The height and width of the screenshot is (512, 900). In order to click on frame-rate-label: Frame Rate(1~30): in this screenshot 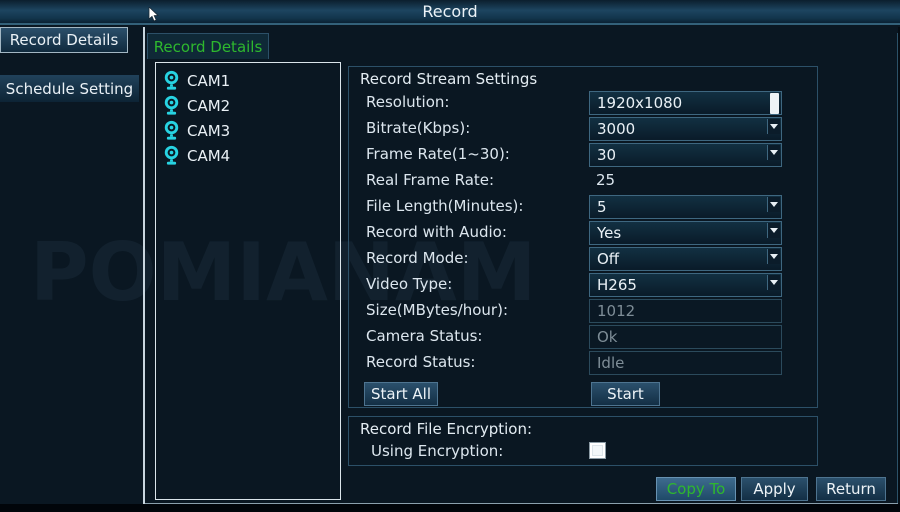, I will do `click(438, 154)`.